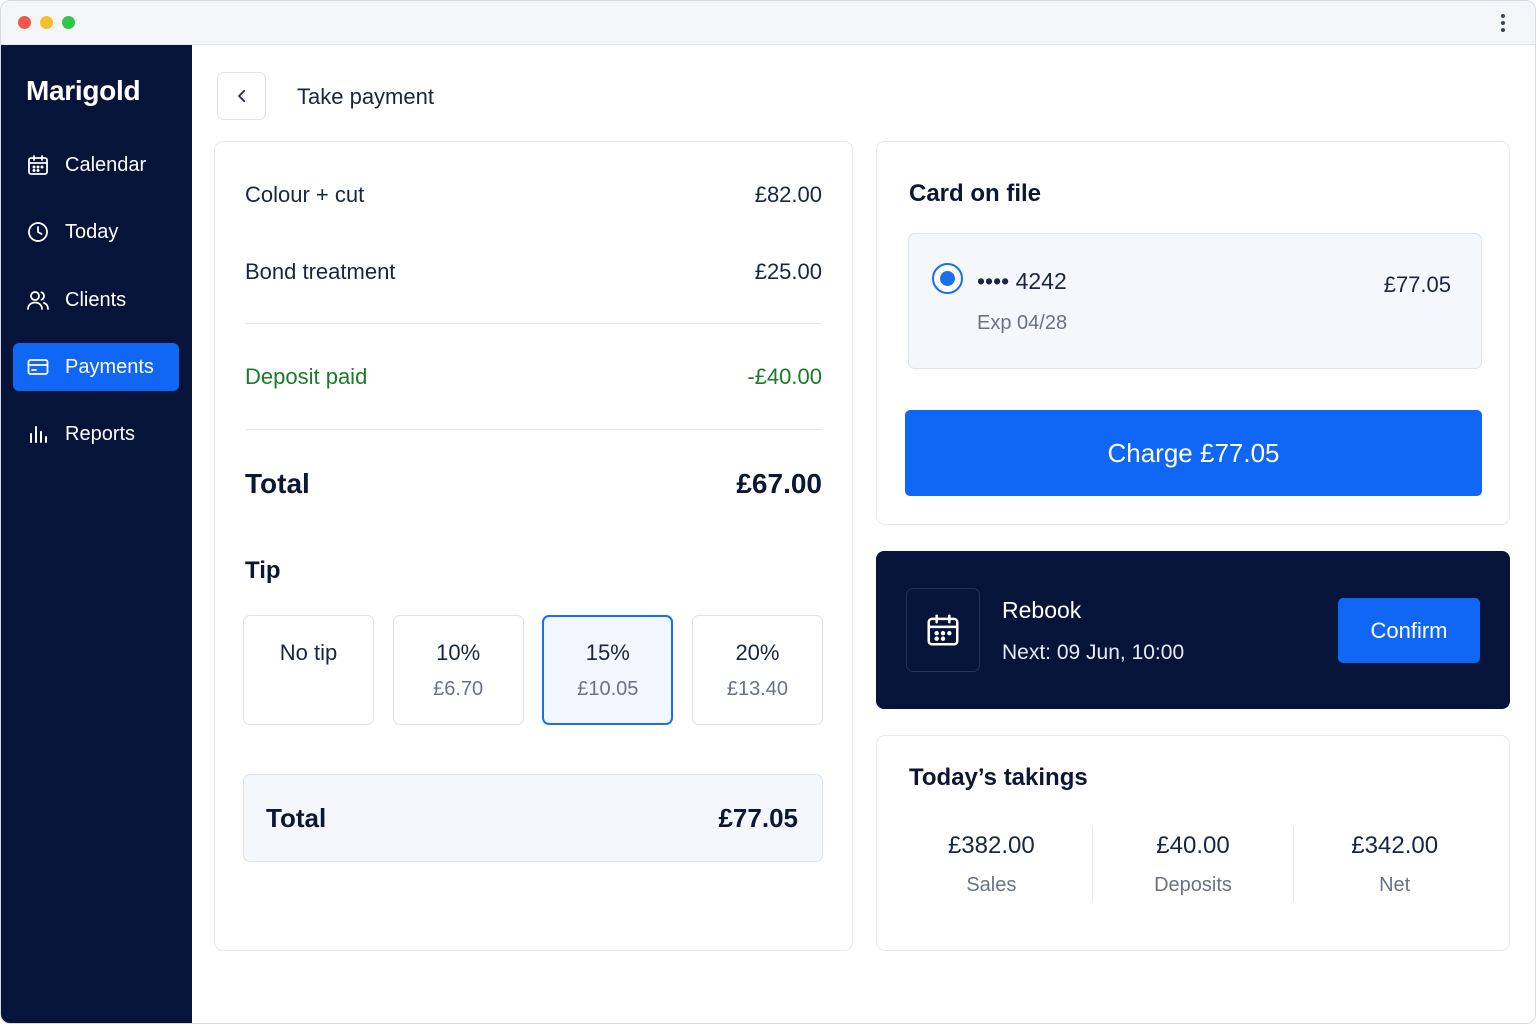 Image resolution: width=1536 pixels, height=1024 pixels. What do you see at coordinates (788, 194) in the screenshot?
I see `line-item-amount: £82.00` at bounding box center [788, 194].